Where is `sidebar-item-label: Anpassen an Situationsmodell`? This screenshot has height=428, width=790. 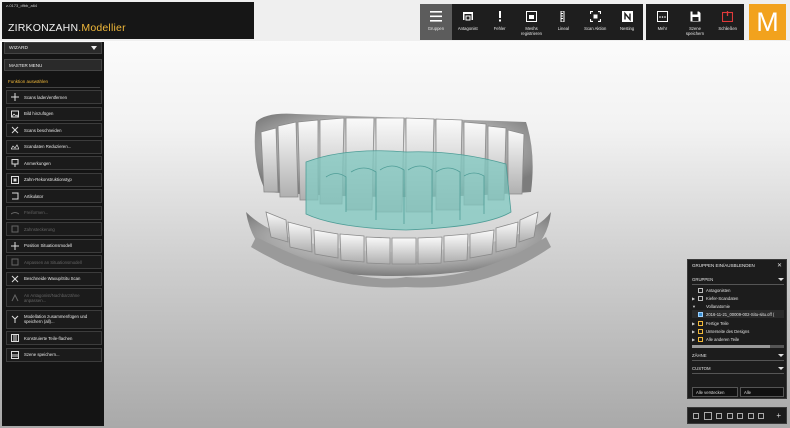
sidebar-item-label: Anpassen an Situationsmodell is located at coordinates (53, 262).